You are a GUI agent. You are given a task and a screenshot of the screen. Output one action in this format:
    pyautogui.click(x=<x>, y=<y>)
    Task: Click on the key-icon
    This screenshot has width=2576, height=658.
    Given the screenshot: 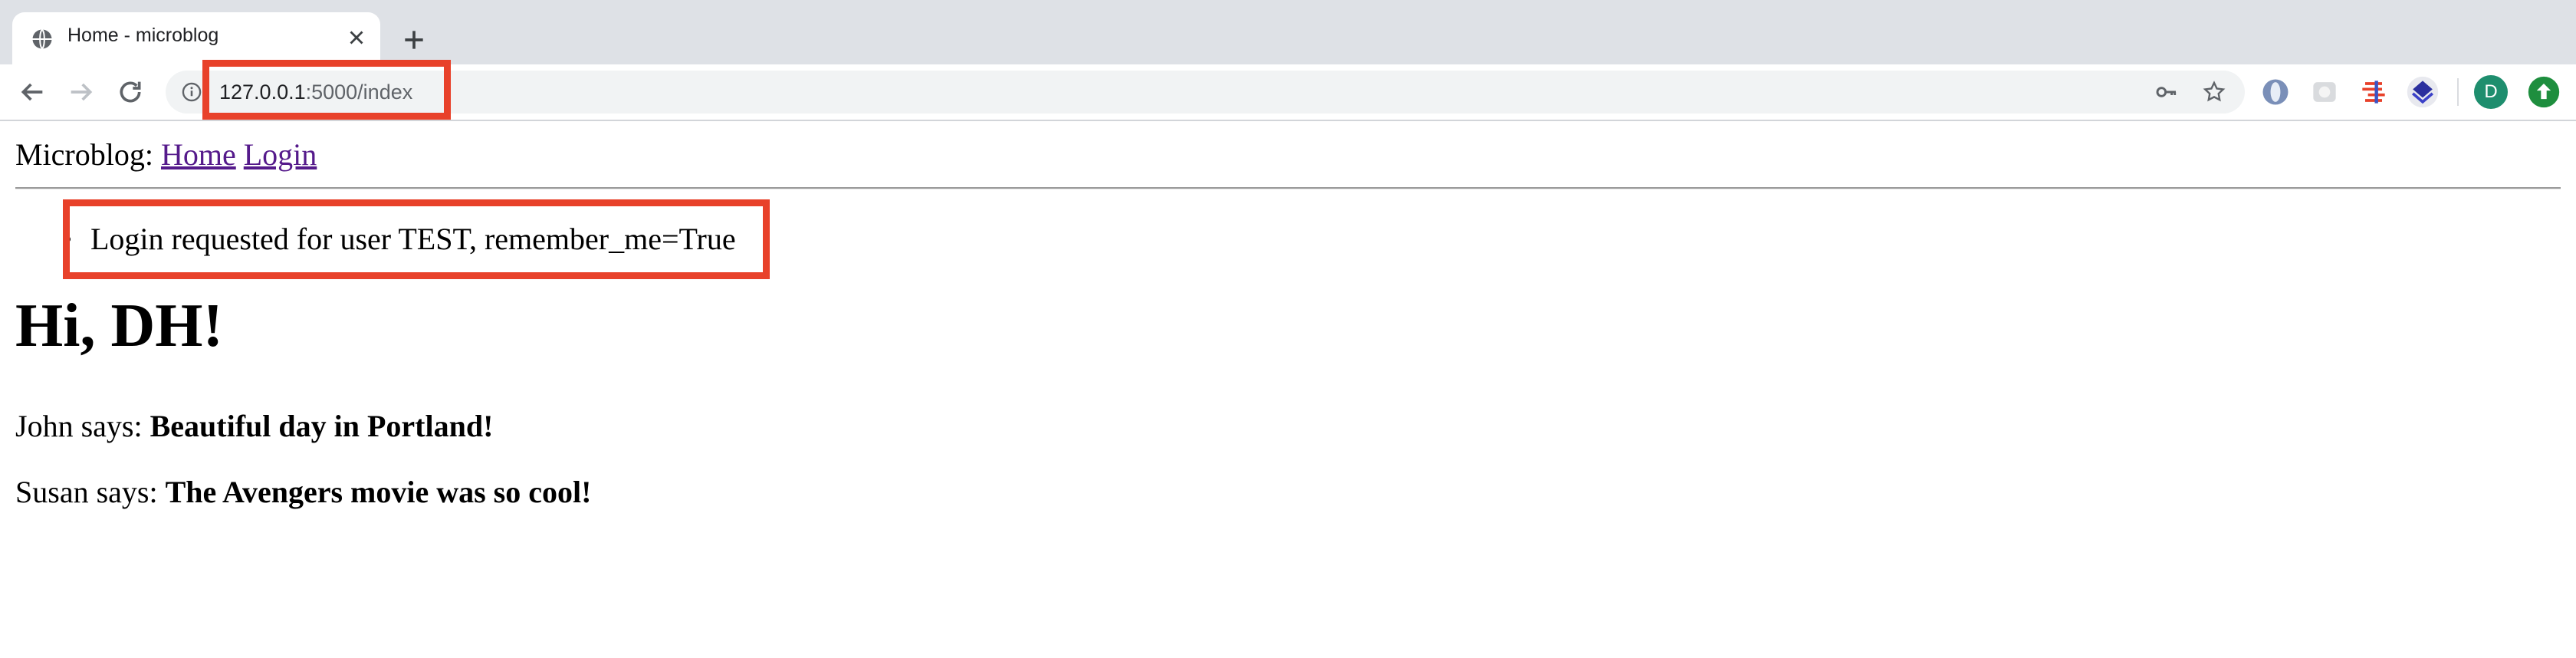 What is the action you would take?
    pyautogui.click(x=2167, y=92)
    